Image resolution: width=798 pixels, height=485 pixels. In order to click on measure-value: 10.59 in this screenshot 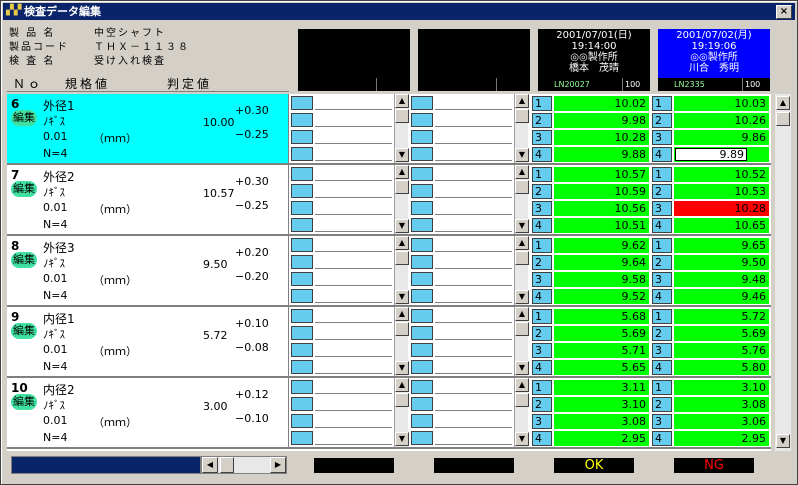, I will do `click(601, 191)`.